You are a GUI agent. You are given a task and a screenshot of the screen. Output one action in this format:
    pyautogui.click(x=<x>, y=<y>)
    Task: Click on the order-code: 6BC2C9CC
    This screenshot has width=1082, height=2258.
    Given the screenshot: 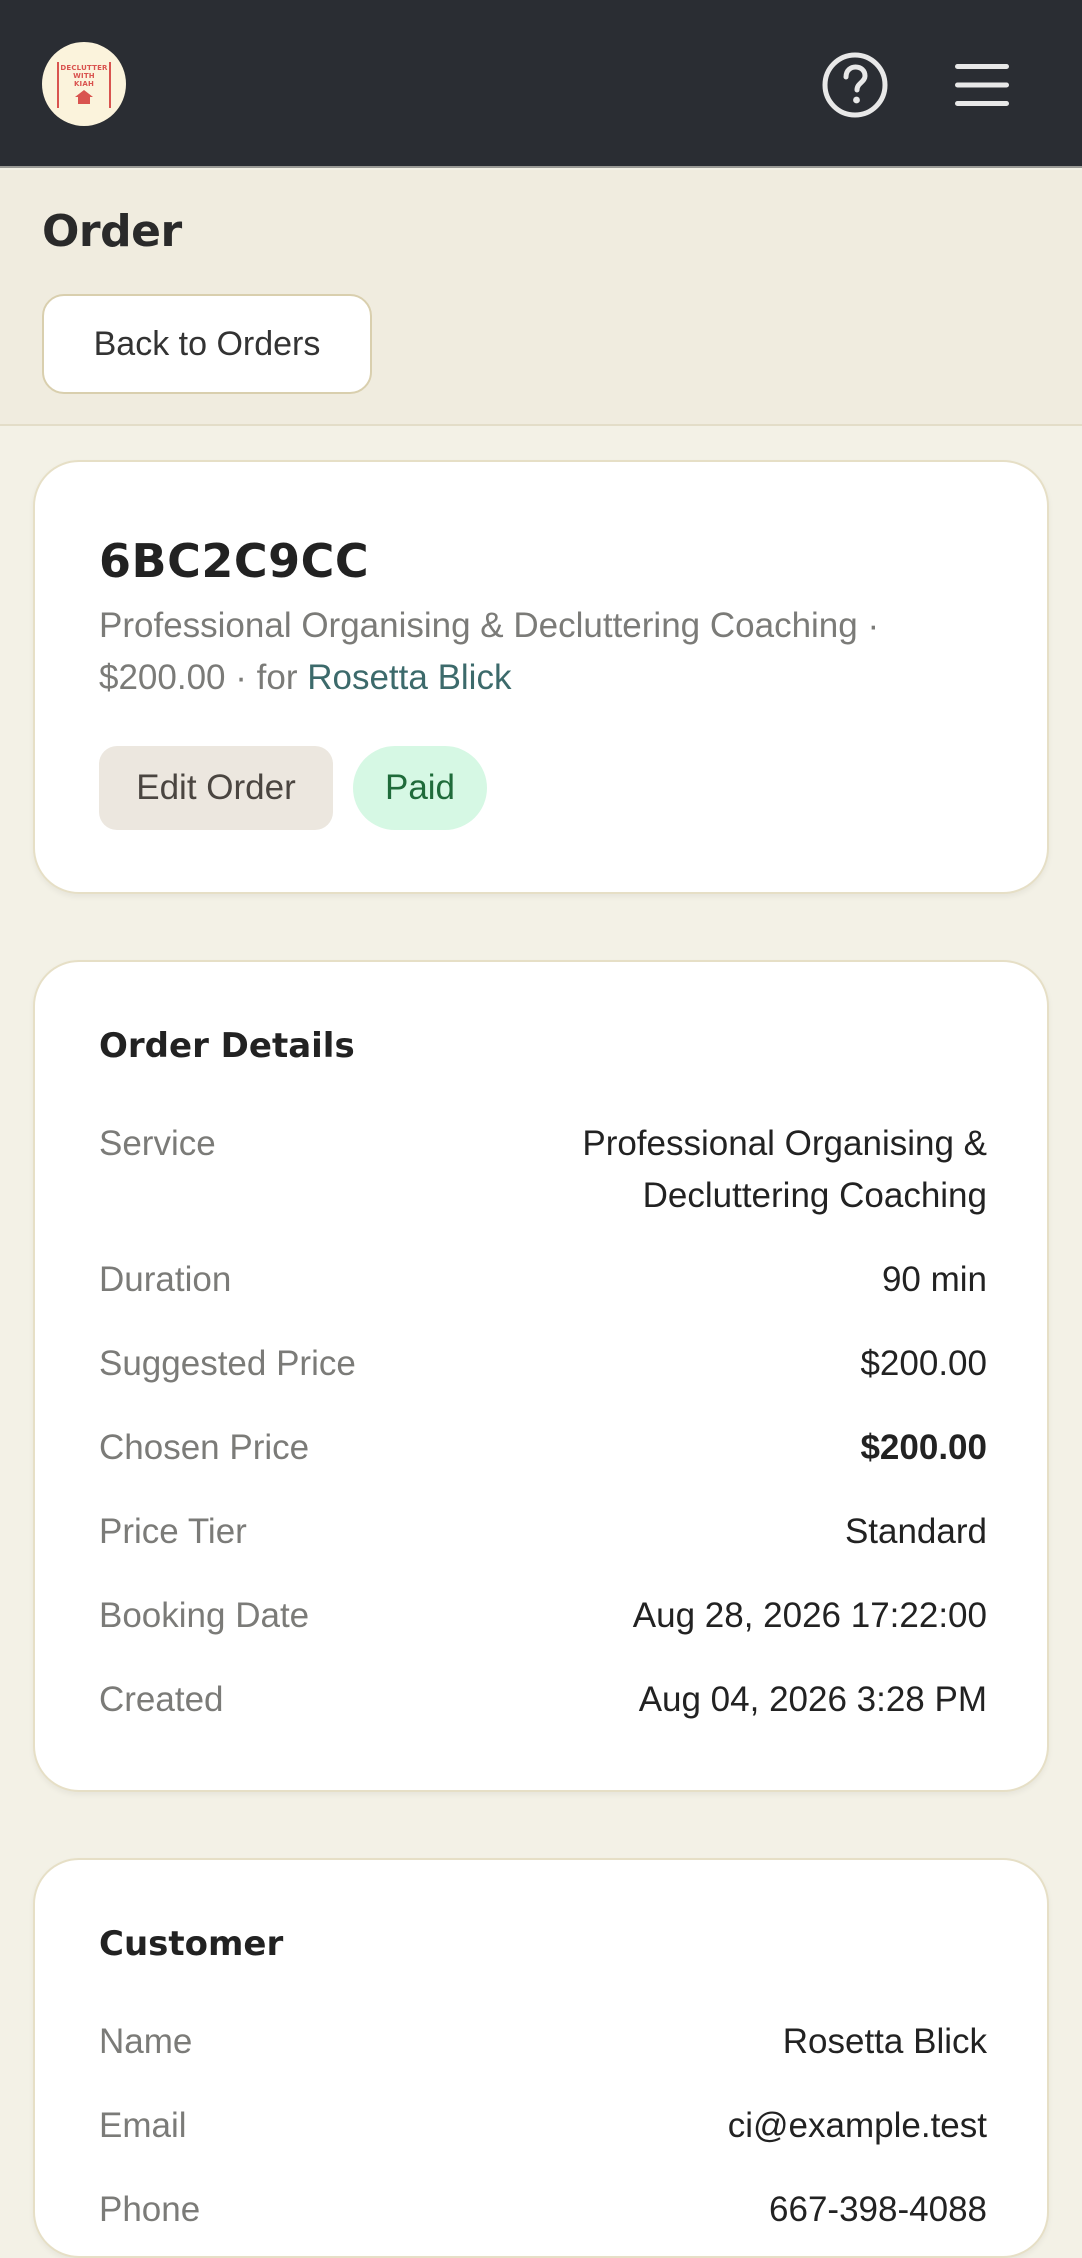 What is the action you would take?
    pyautogui.click(x=234, y=561)
    